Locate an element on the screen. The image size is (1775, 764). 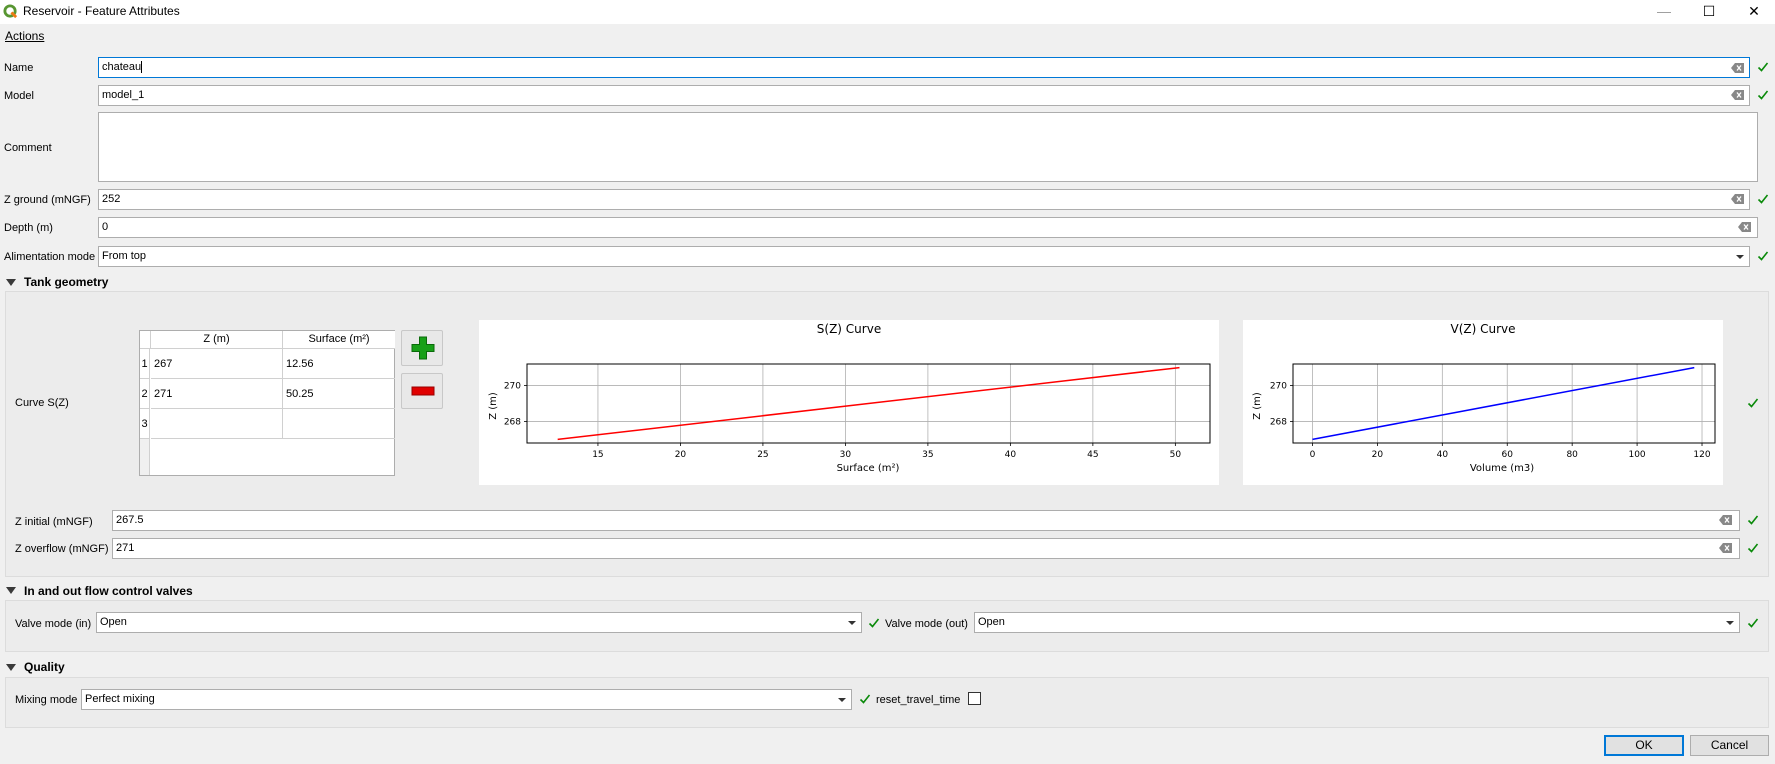
tank-geometry-header: Tank geometry is located at coordinates (66, 282).